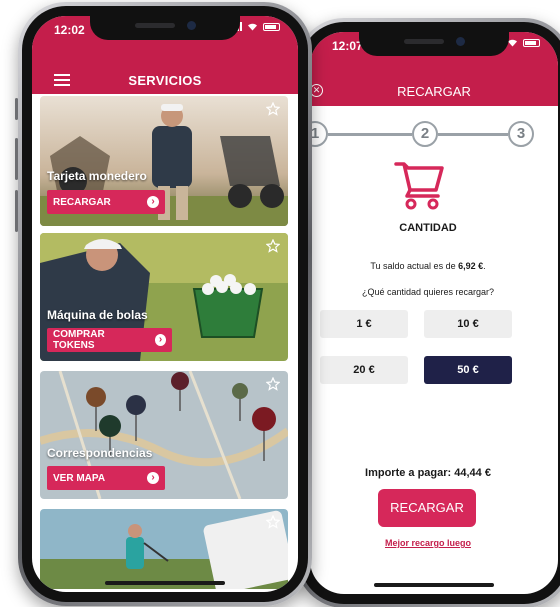  I want to click on status-time: 12:02, so click(69, 30).